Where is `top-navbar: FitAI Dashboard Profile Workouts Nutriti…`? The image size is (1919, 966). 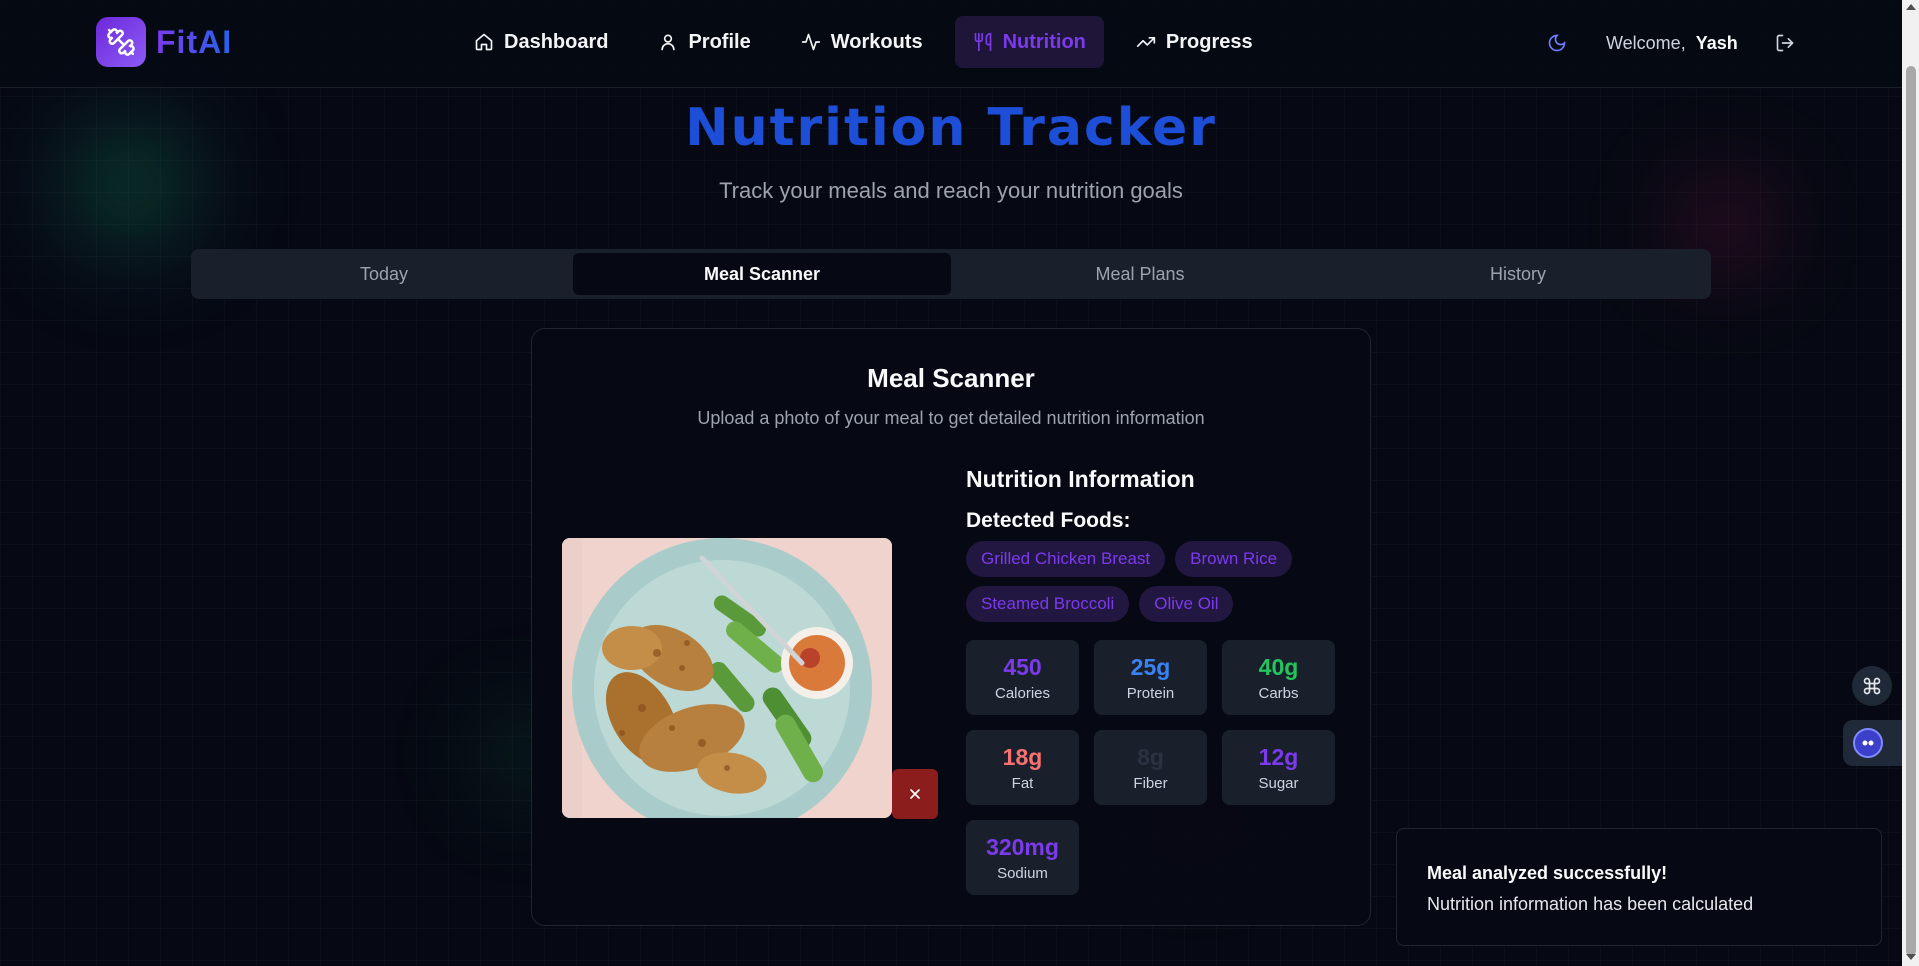 top-navbar: FitAI Dashboard Profile Workouts Nutriti… is located at coordinates (951, 44).